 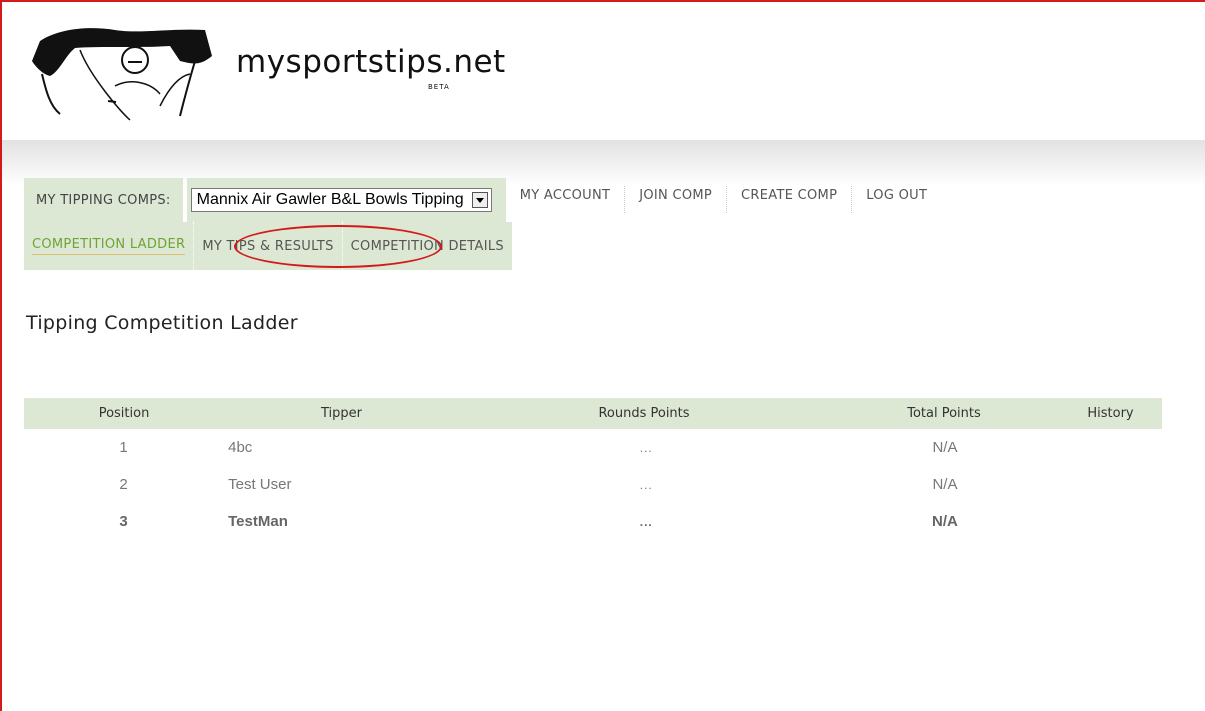 I want to click on col-header-history: History, so click(x=1110, y=413).